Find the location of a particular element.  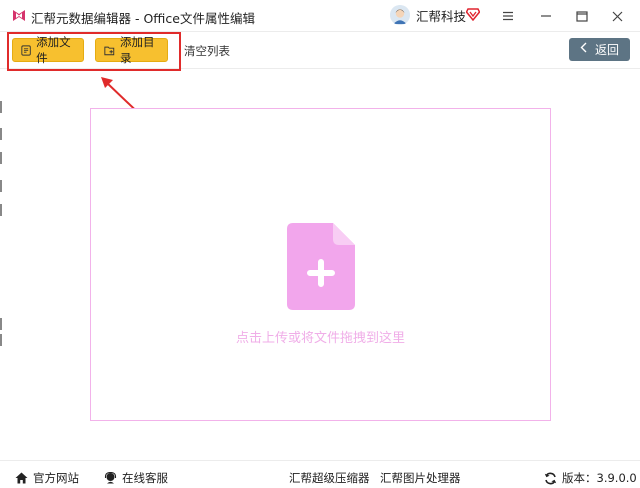

compressor-link: 汇帮超级压缩器 is located at coordinates (329, 478).